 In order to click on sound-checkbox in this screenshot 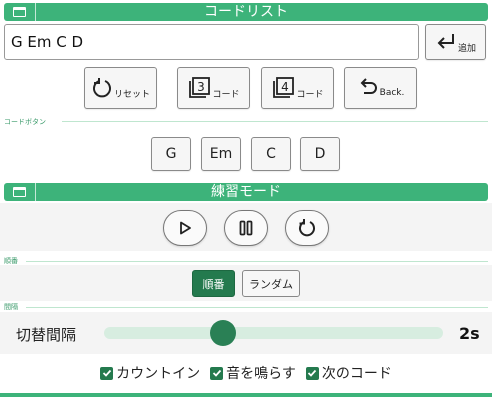, I will do `click(217, 373)`.